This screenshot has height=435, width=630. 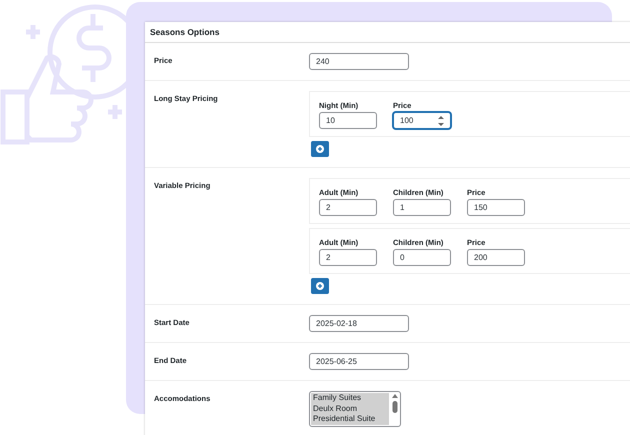 I want to click on input-field: 1, so click(x=422, y=207).